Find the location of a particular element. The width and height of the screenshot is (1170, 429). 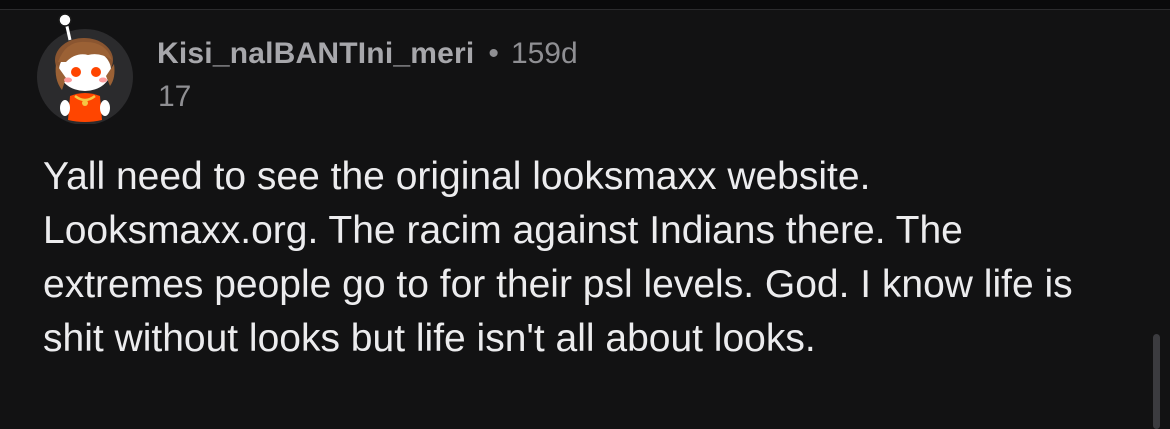

comment-age: 159d is located at coordinates (544, 53).